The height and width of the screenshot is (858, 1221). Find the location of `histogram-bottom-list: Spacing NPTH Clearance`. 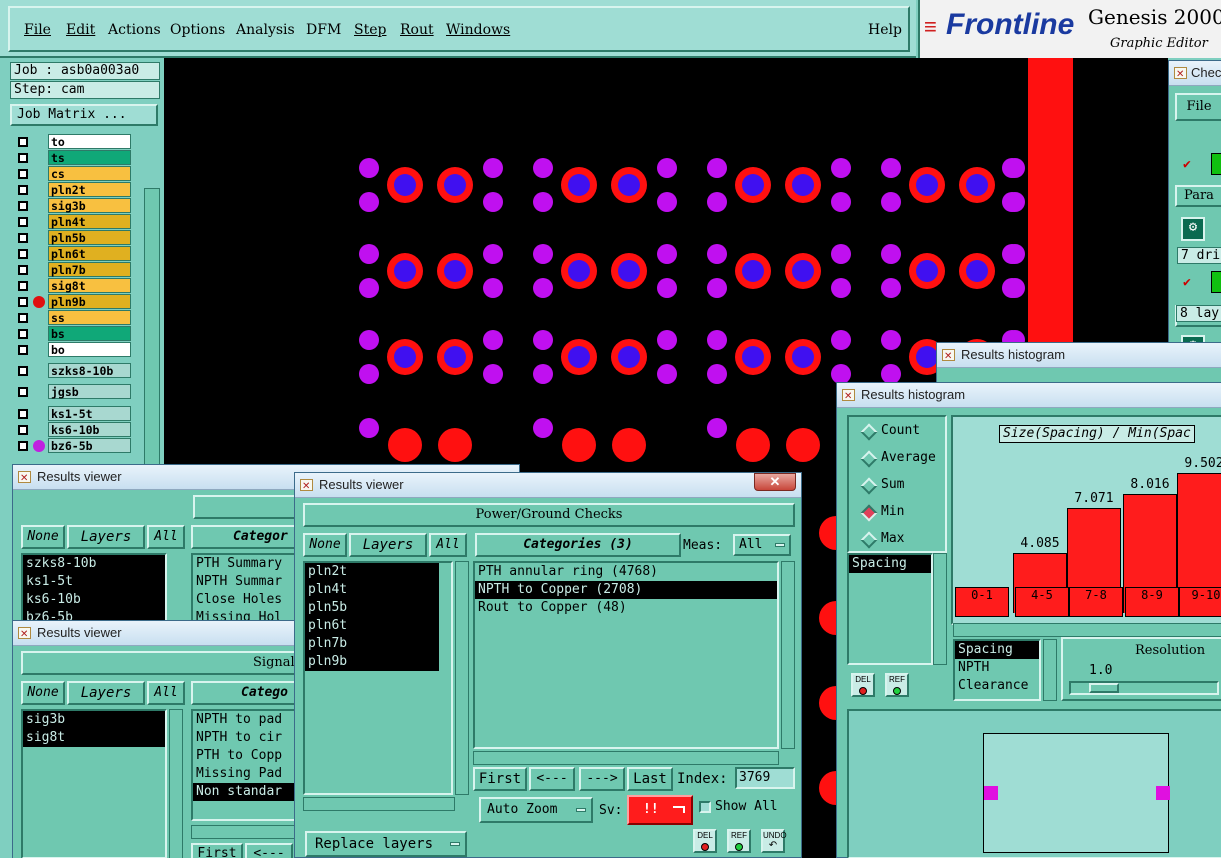

histogram-bottom-list: Spacing NPTH Clearance is located at coordinates (997, 670).